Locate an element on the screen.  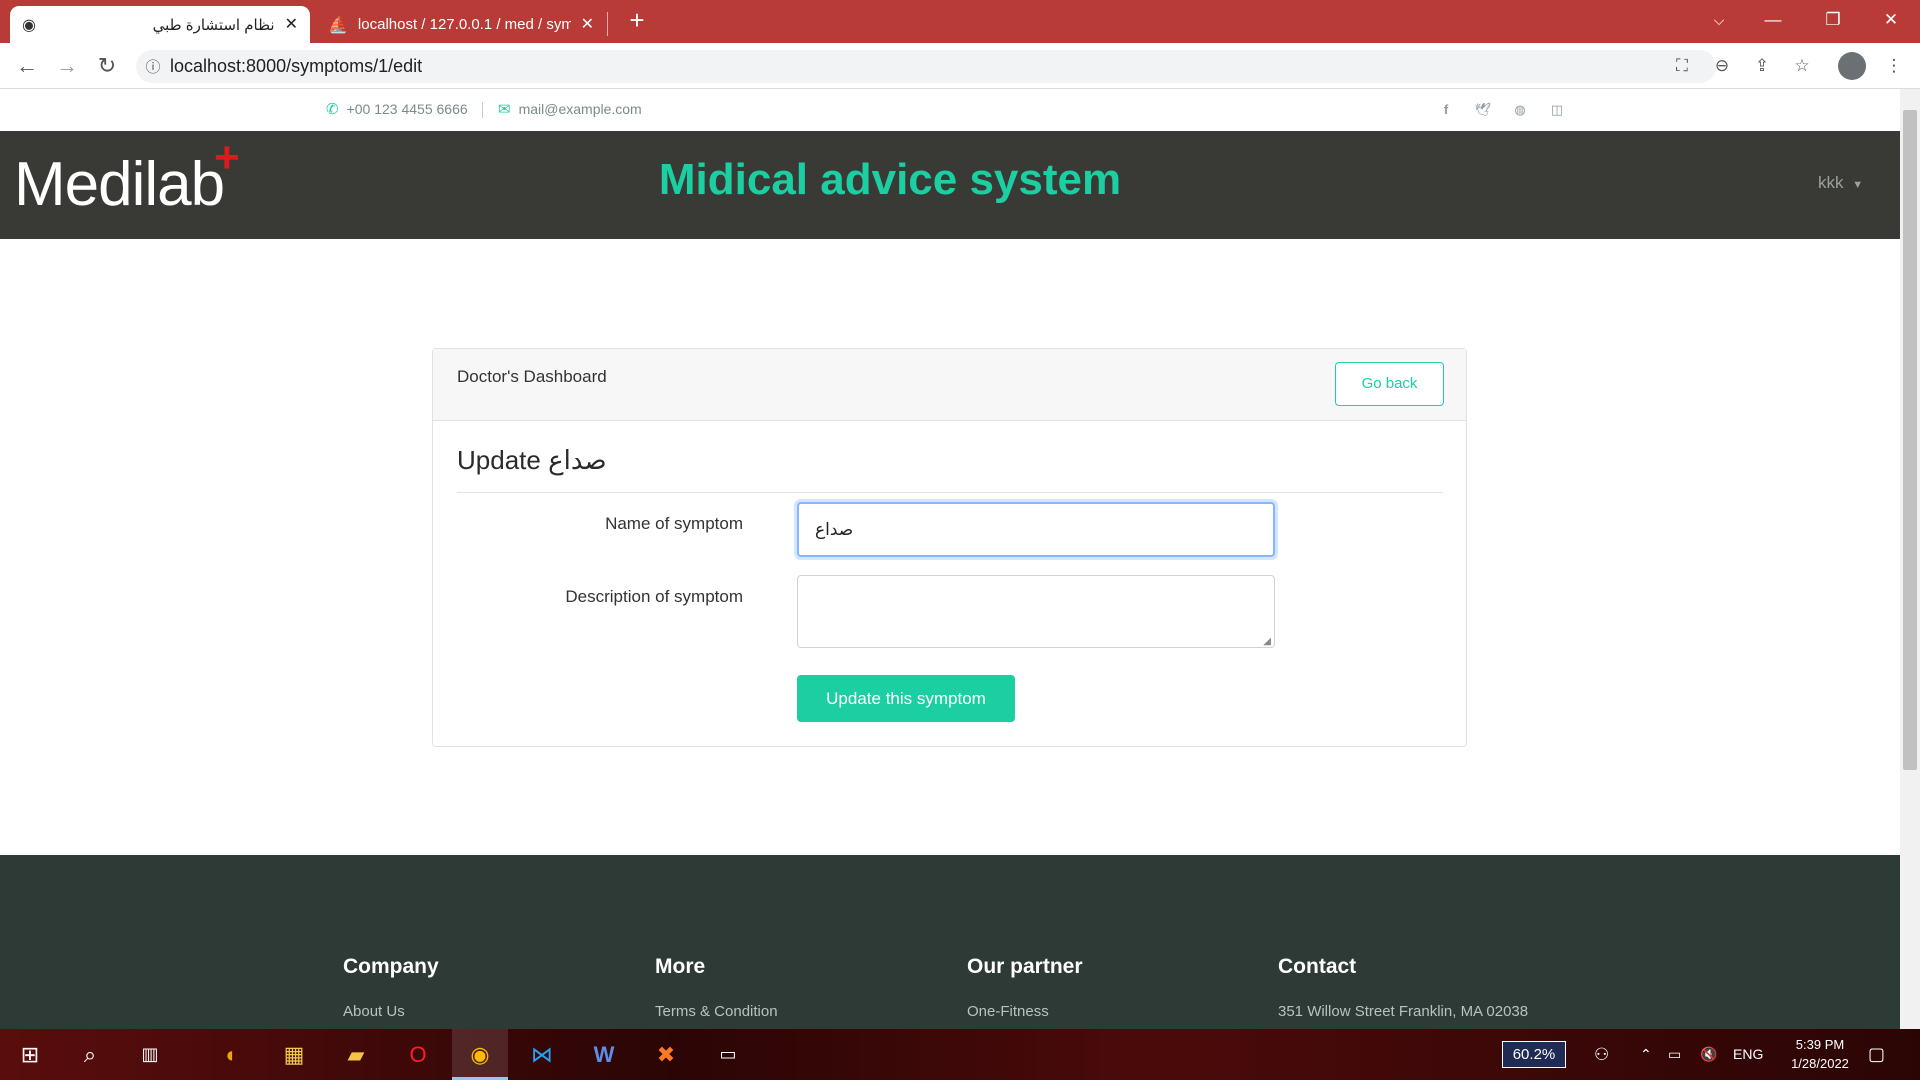
facebook-icon: f is located at coordinates (1446, 110).